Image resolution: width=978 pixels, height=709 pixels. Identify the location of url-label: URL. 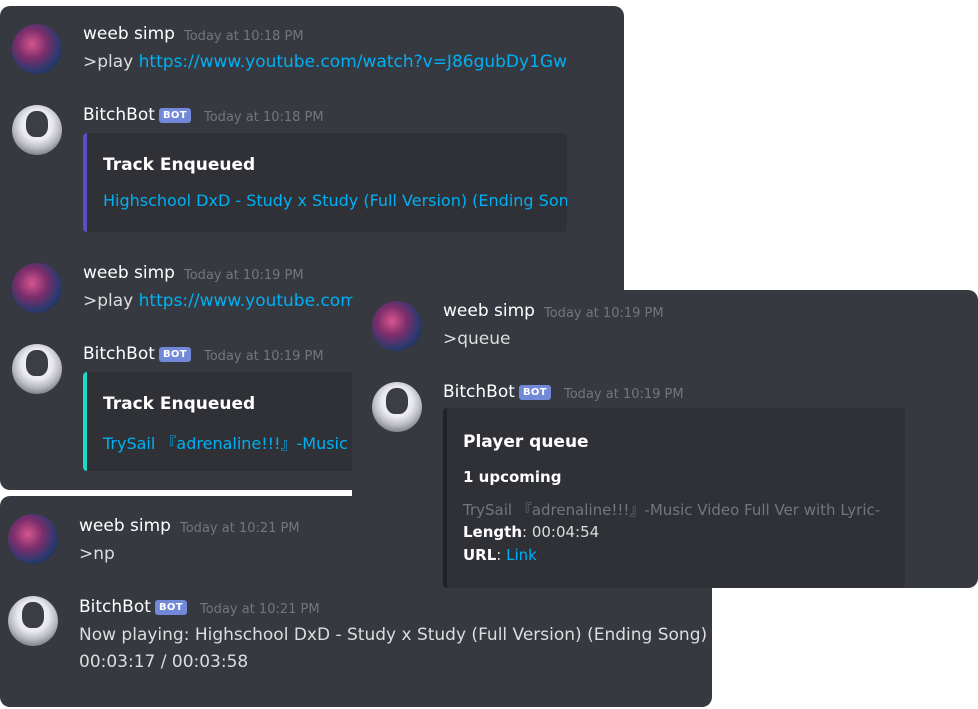
(480, 555).